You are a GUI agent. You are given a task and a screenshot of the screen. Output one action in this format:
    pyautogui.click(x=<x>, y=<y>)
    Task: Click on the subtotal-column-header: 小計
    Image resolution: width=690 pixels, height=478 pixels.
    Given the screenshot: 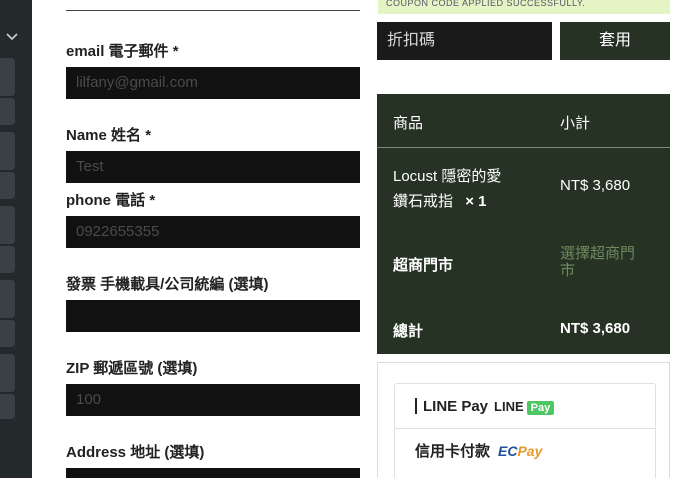 What is the action you would take?
    pyautogui.click(x=575, y=123)
    